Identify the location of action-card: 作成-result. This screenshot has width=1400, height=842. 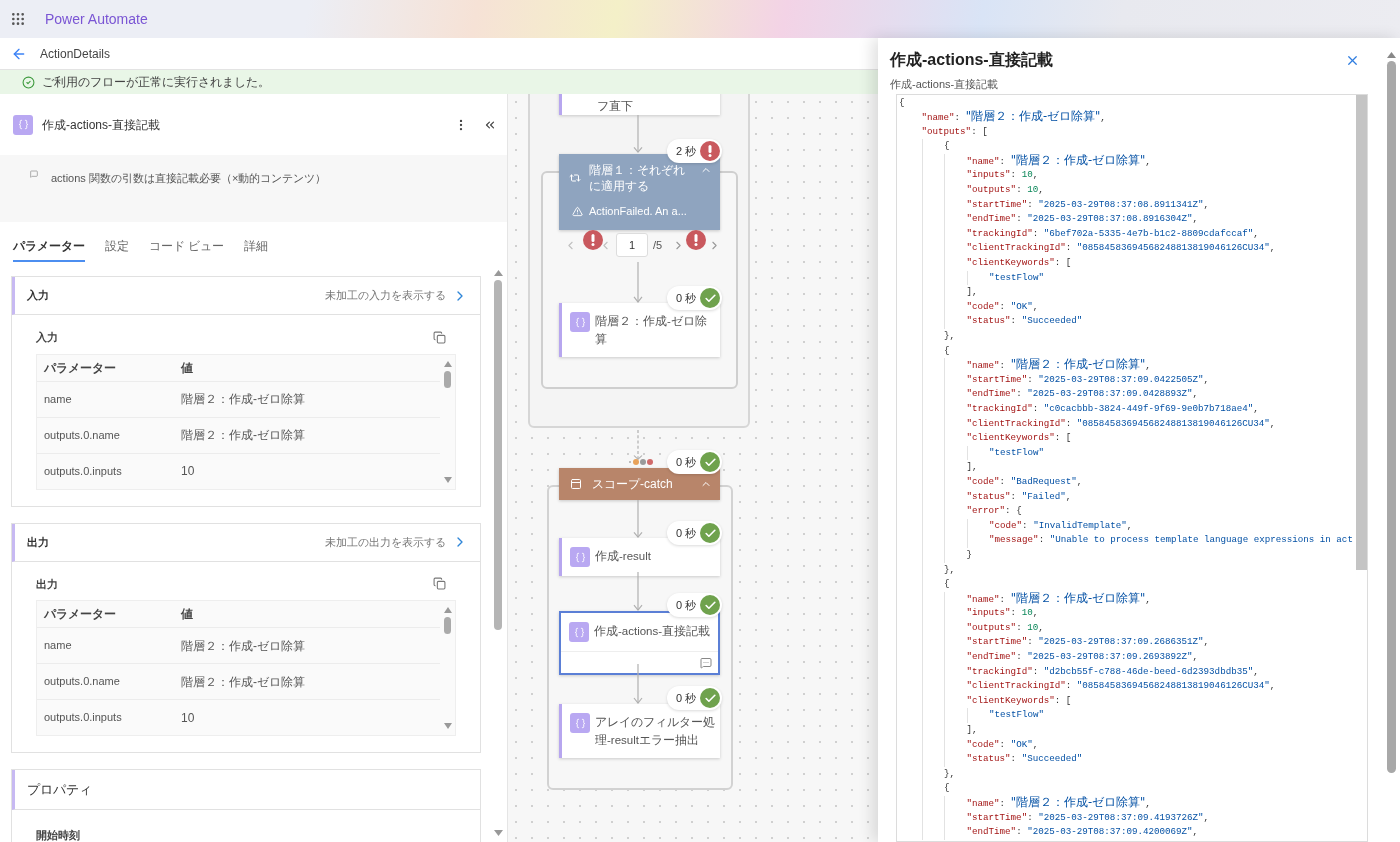
(639, 557).